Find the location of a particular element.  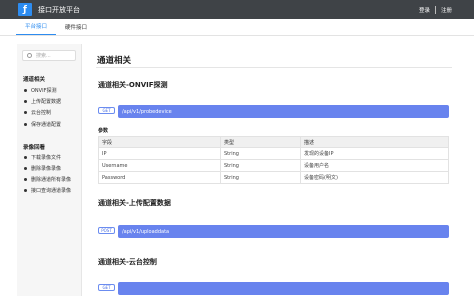

auth-links: 登录 注册 is located at coordinates (435, 9).